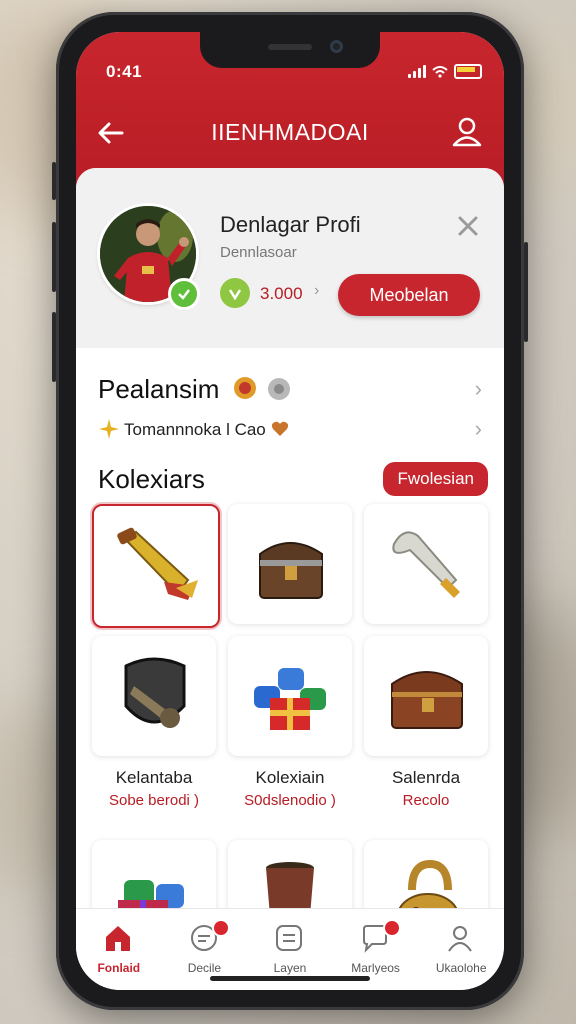 The image size is (576, 1024). I want to click on heart-icon, so click(279, 428).